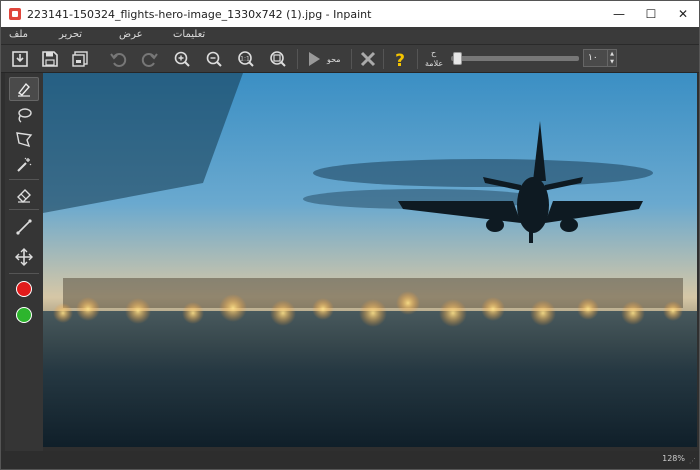  Describe the element at coordinates (612, 62) in the screenshot. I see `spin-down-icon: ▼` at that location.